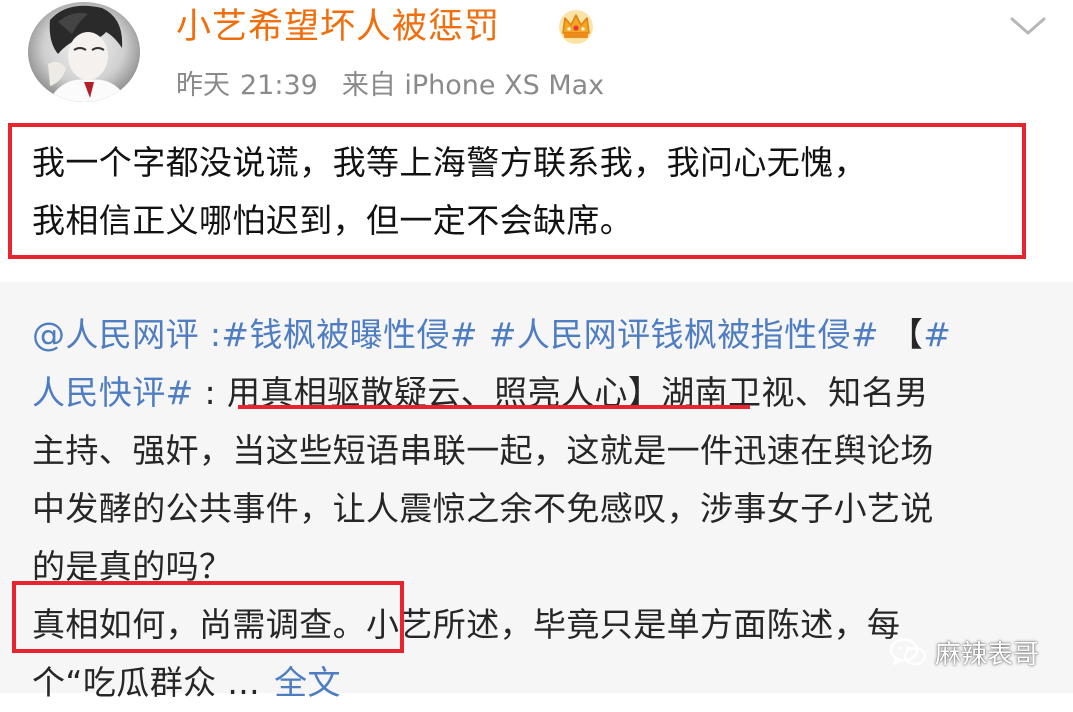  Describe the element at coordinates (483, 508) in the screenshot. I see `repost-line: 中发酵的公共事件，让人震惊之余不免感叹，涉事女子小艺说` at that location.